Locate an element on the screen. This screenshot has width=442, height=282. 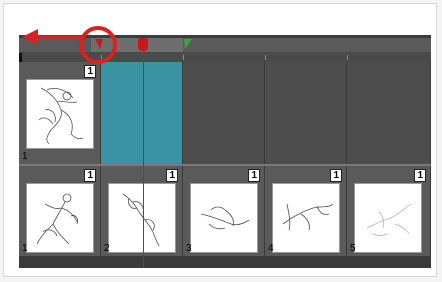
timeline-bottom-bar is located at coordinates (225, 262).